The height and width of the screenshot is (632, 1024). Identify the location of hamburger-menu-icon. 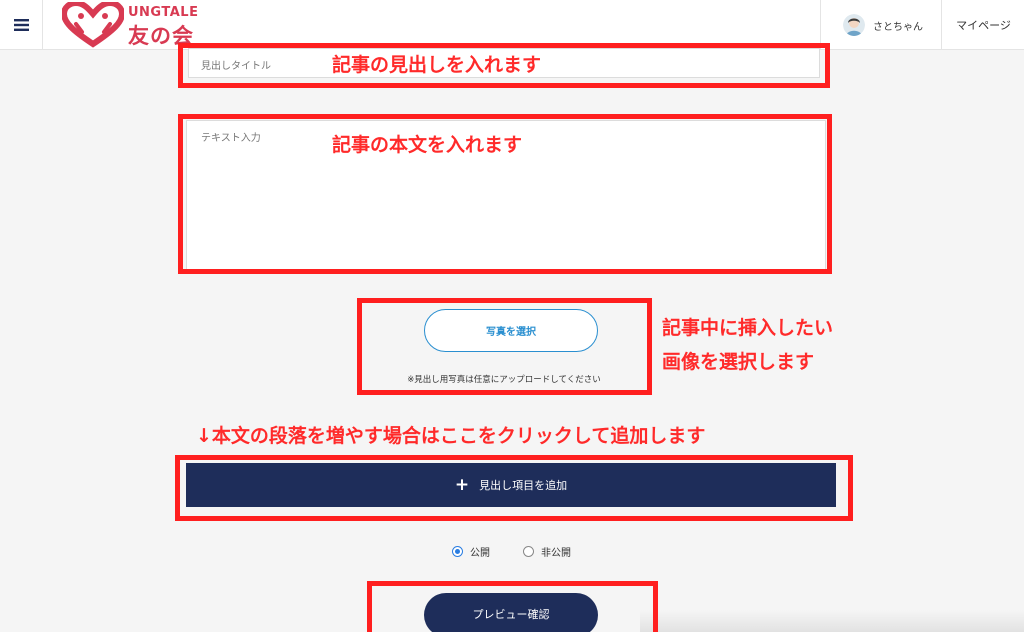
(21, 25).